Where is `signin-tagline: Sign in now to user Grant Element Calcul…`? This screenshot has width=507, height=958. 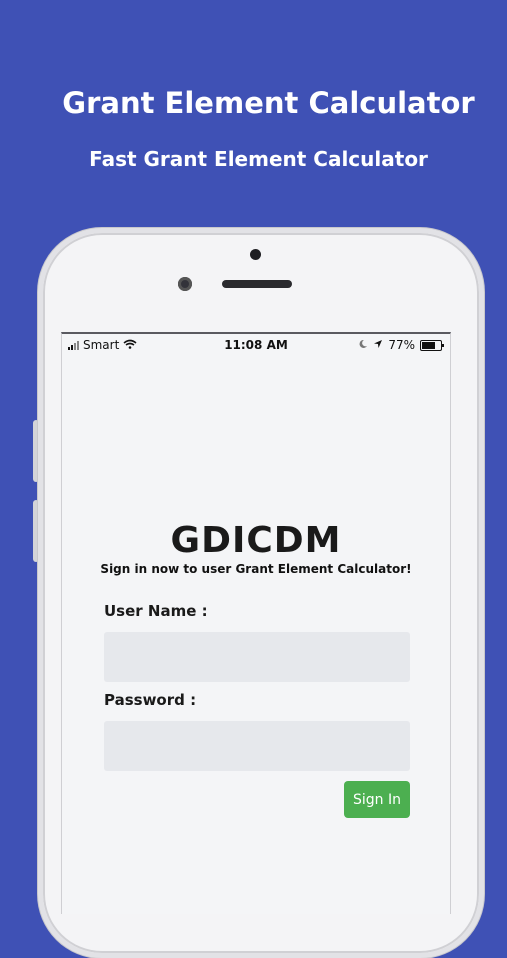
signin-tagline: Sign in now to user Grant Element Calcul… is located at coordinates (256, 569).